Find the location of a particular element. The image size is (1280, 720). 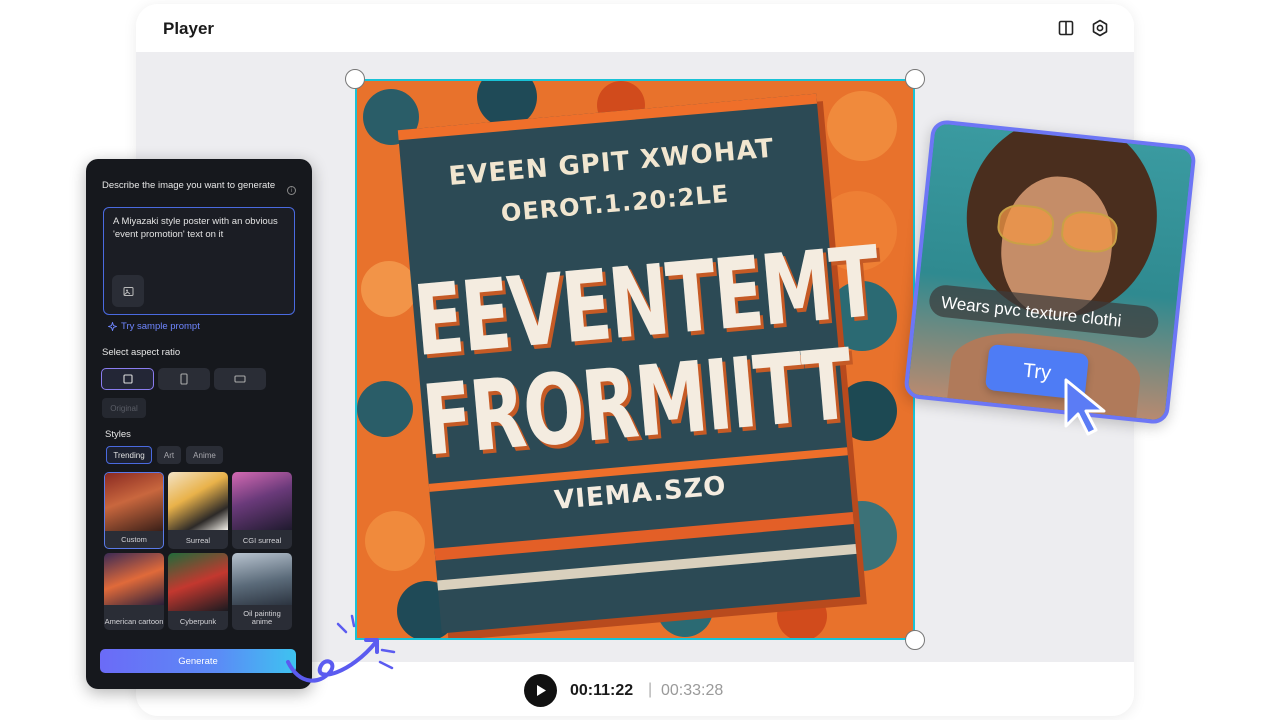

style-tab-art: Art is located at coordinates (169, 455).